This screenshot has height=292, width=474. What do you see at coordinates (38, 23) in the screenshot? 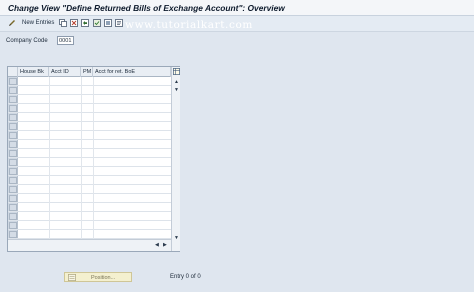
I see `new-entries-button: New Entries` at bounding box center [38, 23].